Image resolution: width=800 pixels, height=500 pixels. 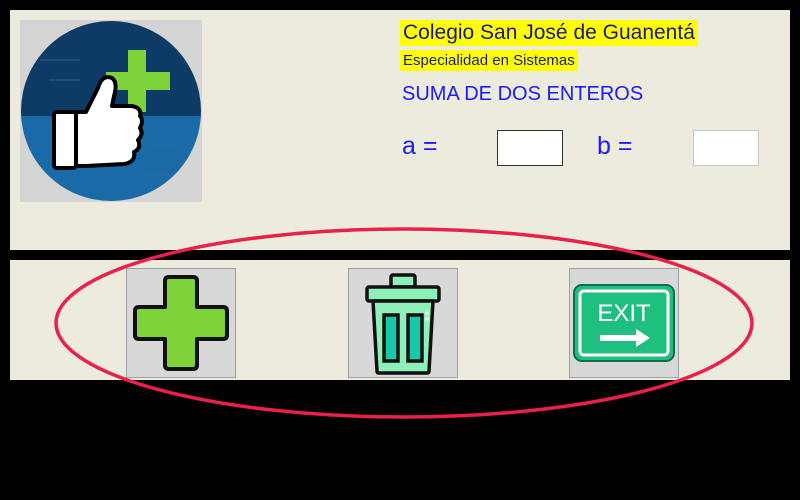 I want to click on input-a, so click(x=530, y=148).